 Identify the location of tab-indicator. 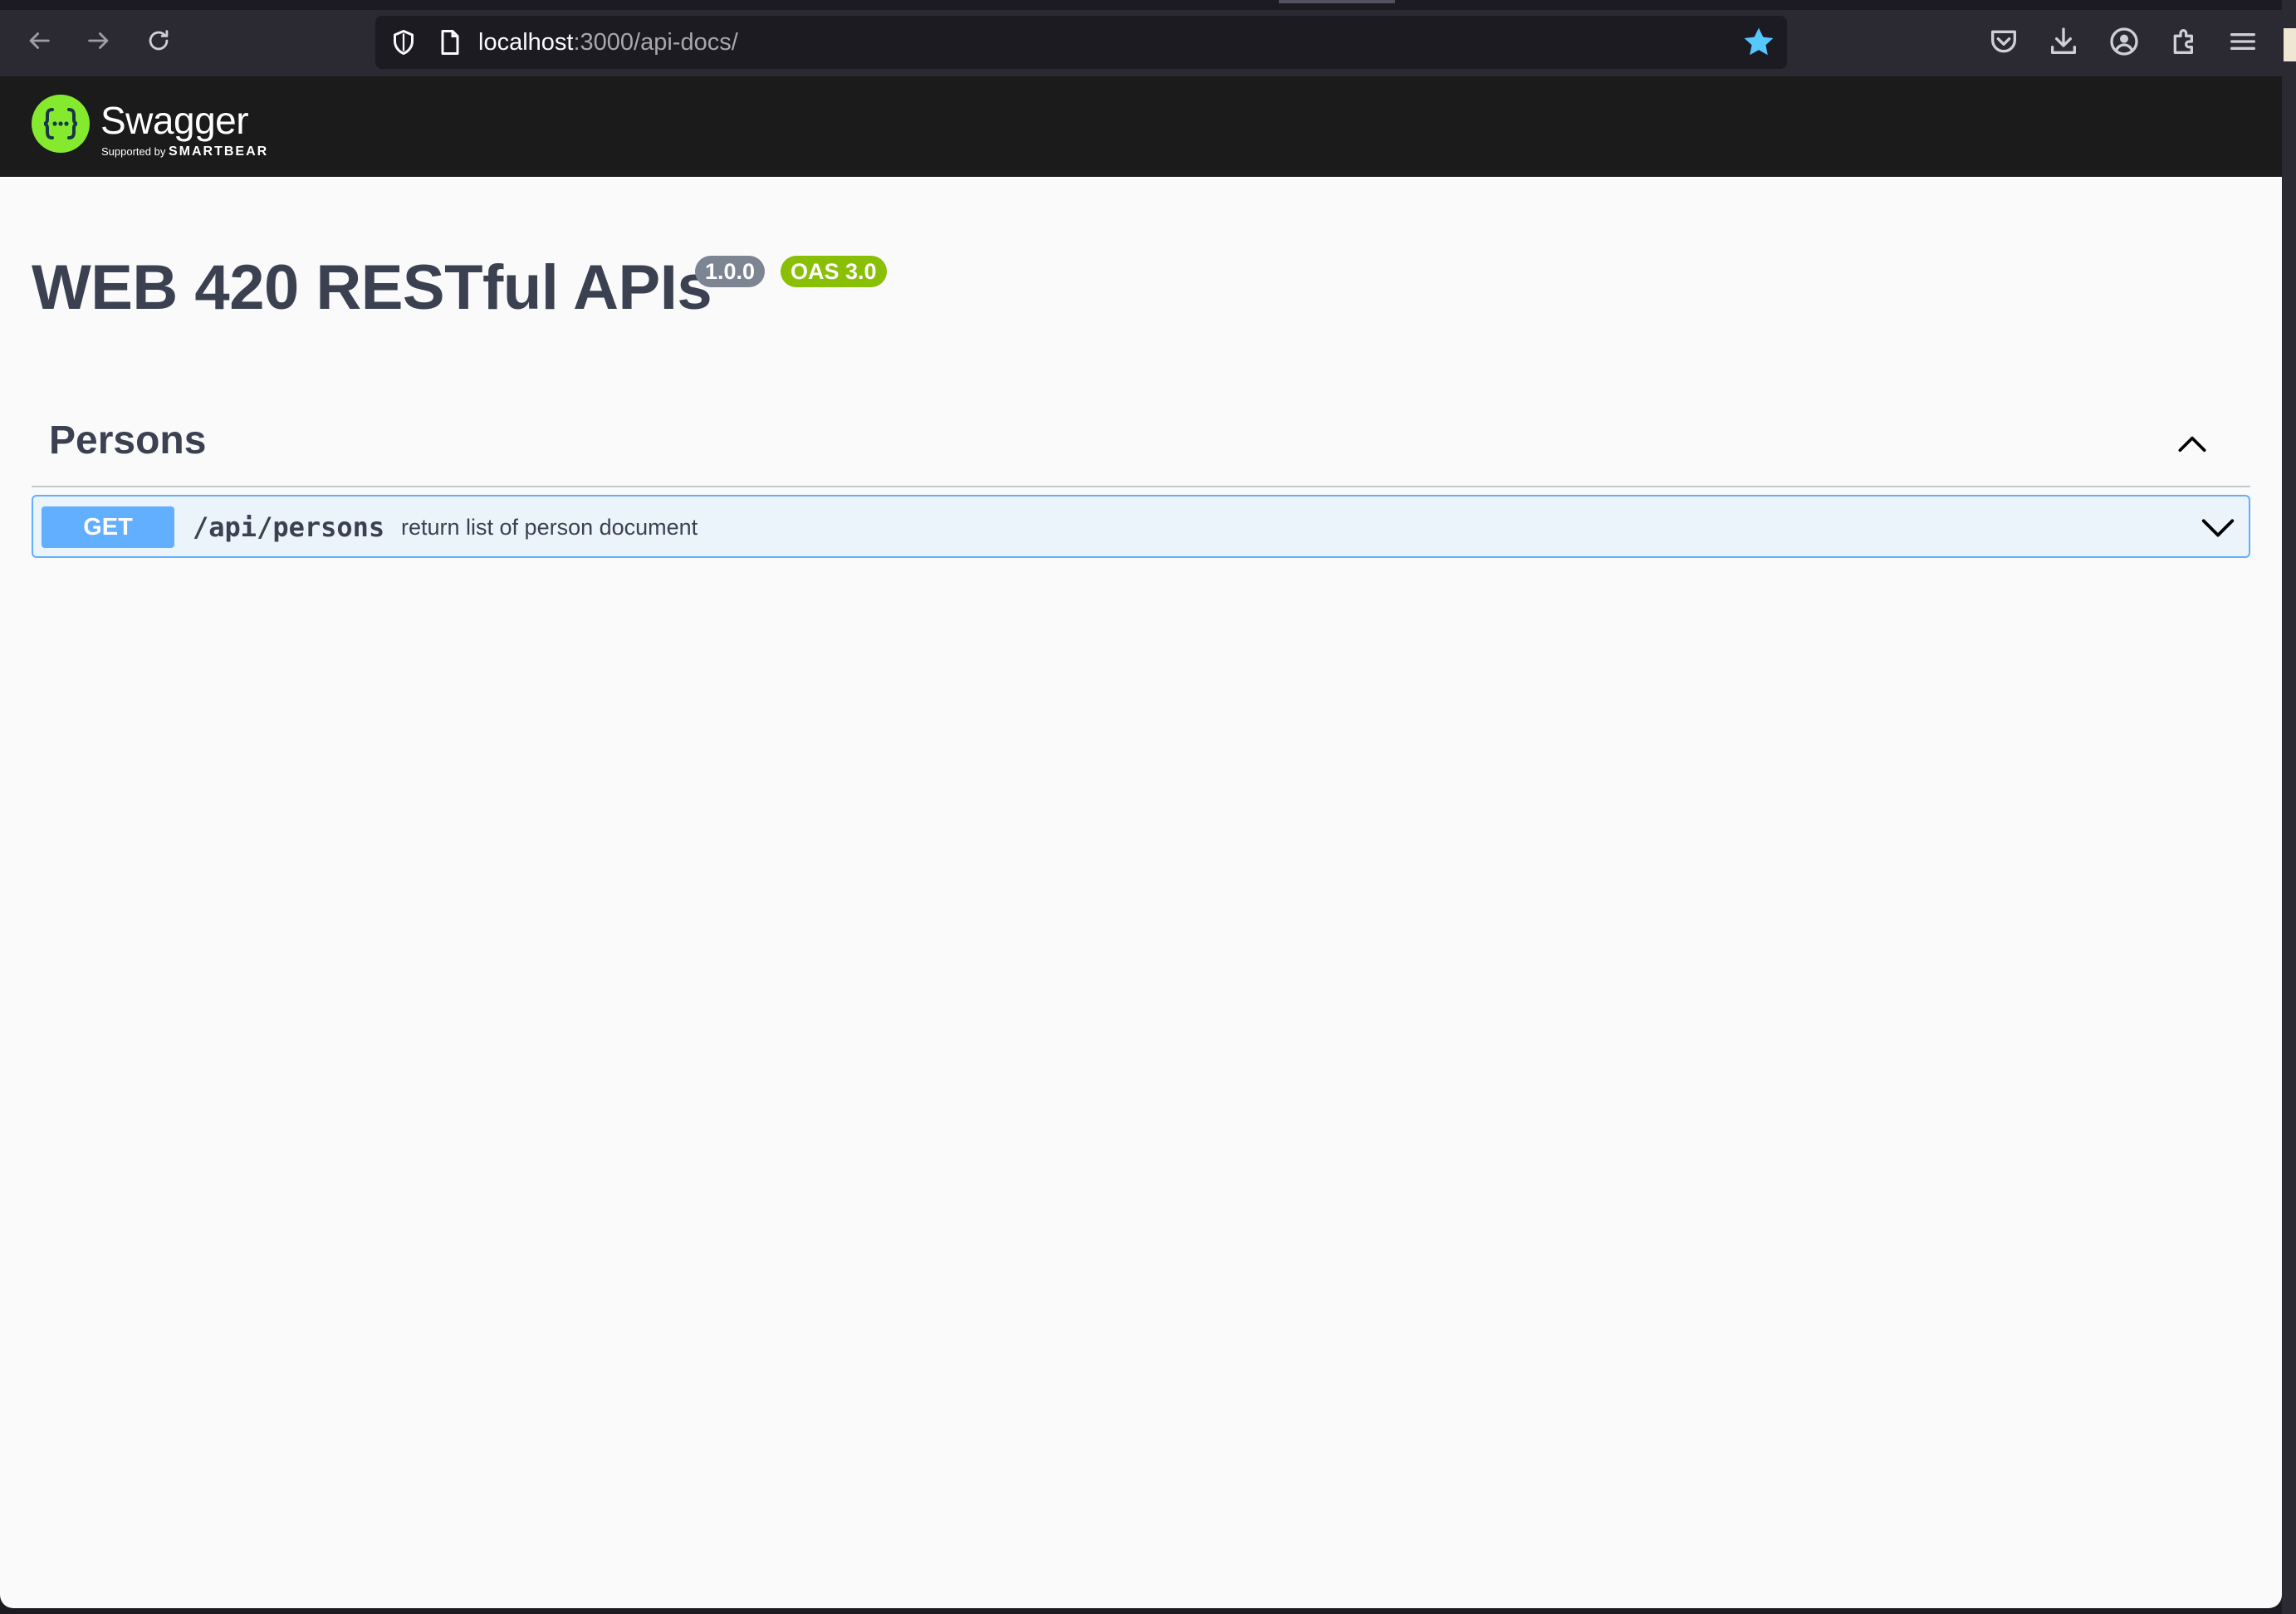
(1337, 2).